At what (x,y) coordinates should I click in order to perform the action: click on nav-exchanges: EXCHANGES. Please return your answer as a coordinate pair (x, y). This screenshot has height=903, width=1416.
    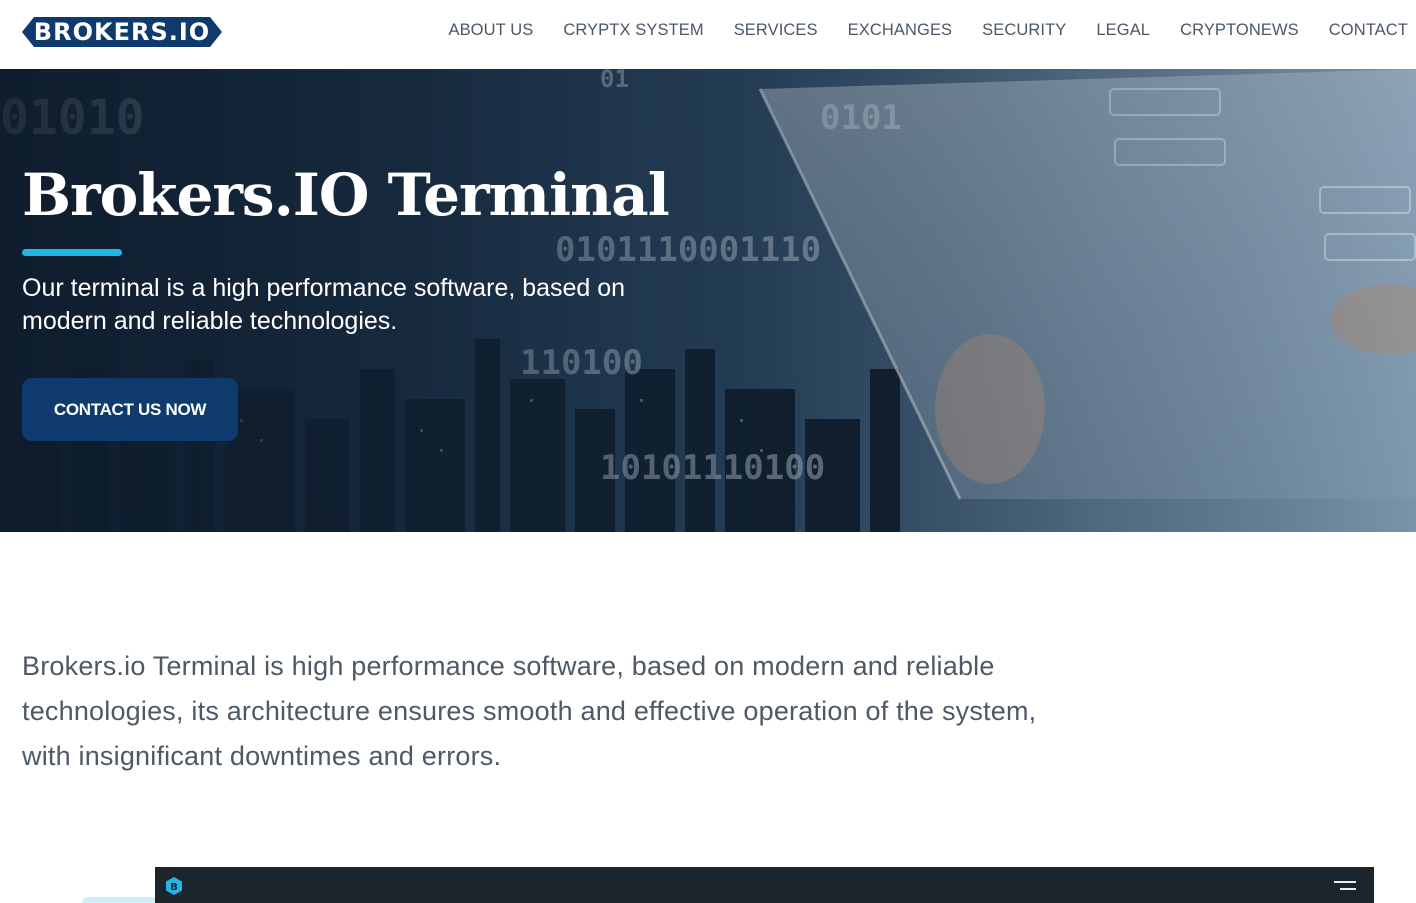
    Looking at the image, I should click on (900, 30).